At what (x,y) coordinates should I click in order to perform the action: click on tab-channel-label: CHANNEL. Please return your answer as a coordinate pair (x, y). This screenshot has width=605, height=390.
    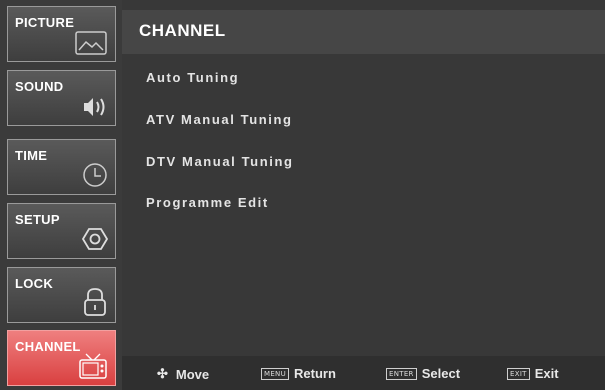
    Looking at the image, I should click on (48, 346).